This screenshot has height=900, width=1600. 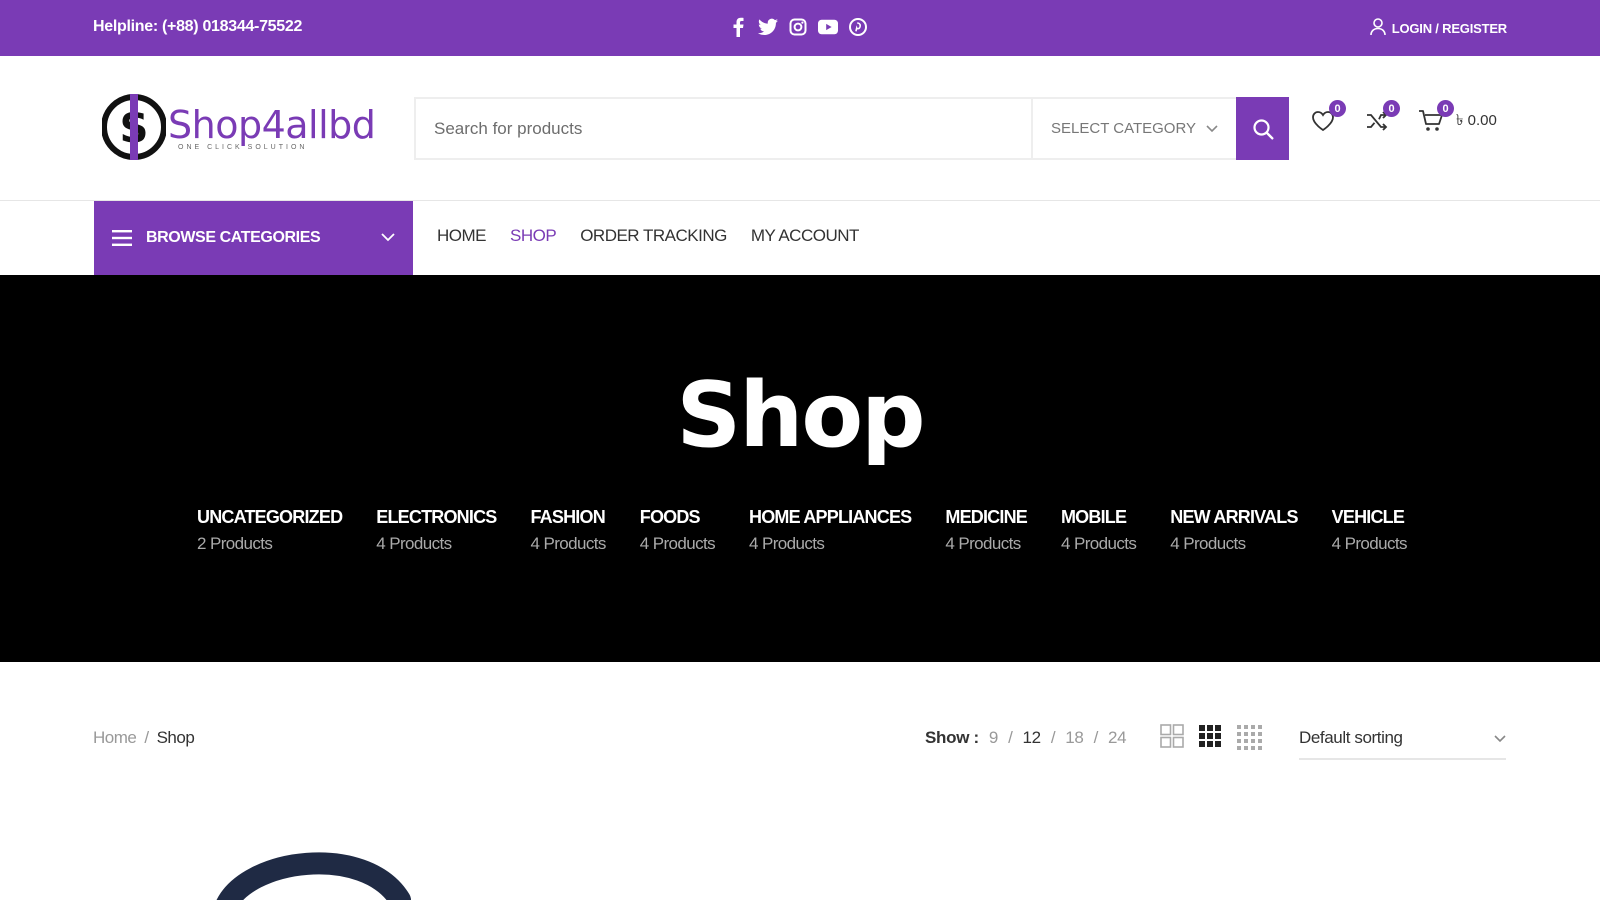 What do you see at coordinates (830, 530) in the screenshot?
I see `category-link-home-appliances: HOME APPLIANCES 4 Products` at bounding box center [830, 530].